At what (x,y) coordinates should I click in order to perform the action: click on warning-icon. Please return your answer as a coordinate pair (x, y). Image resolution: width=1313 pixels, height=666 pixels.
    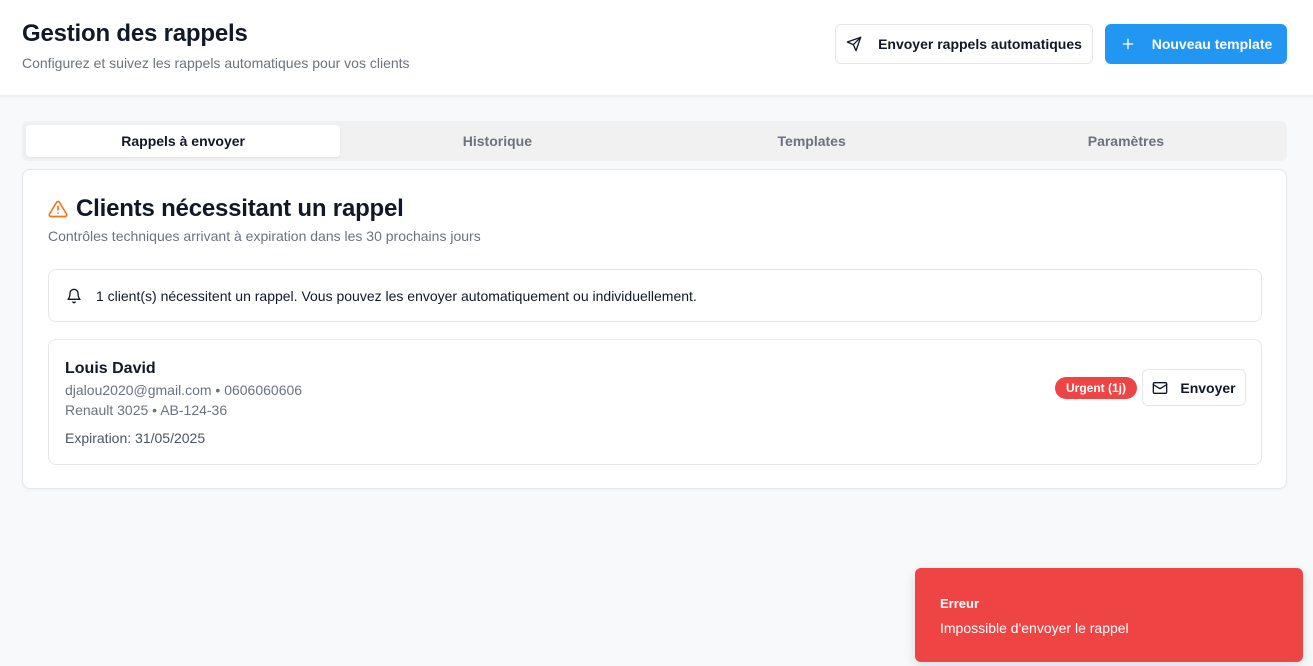
    Looking at the image, I should click on (58, 209).